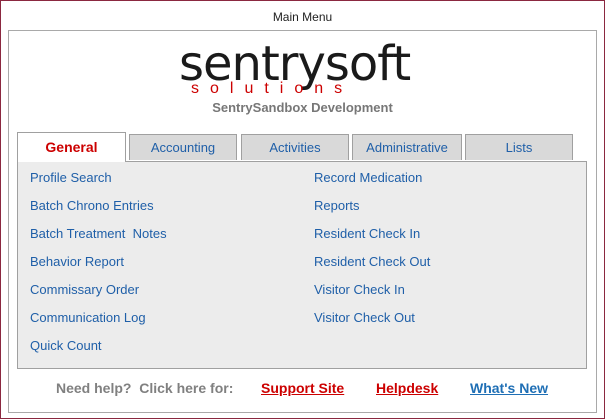 Image resolution: width=605 pixels, height=419 pixels. I want to click on commissary-order-link: Commissary Order, so click(84, 289).